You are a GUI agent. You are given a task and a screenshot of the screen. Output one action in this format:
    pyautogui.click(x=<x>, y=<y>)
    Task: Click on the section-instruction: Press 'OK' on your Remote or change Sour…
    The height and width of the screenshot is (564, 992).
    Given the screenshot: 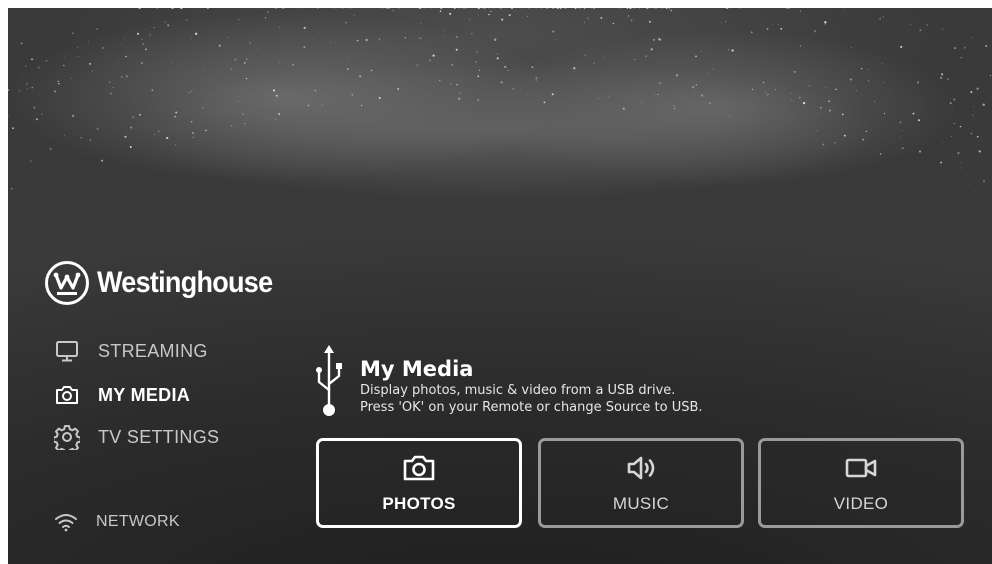 What is the action you would take?
    pyautogui.click(x=531, y=407)
    